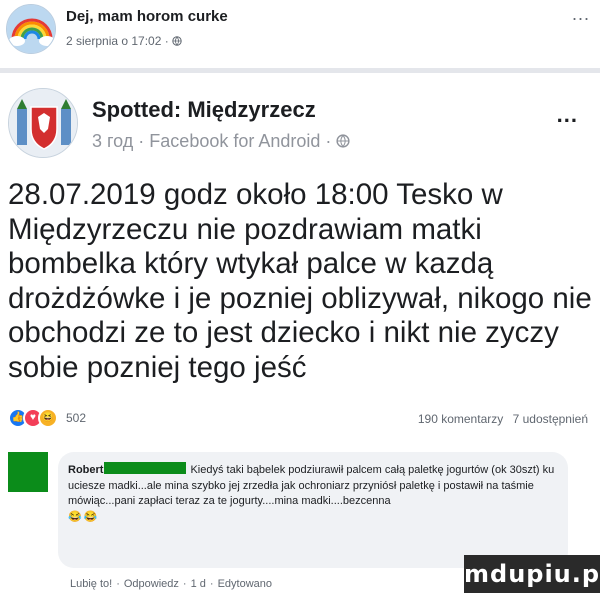  Describe the element at coordinates (214, 141) in the screenshot. I see `shared-post-date: 3 год · Facebook for Android ·` at that location.